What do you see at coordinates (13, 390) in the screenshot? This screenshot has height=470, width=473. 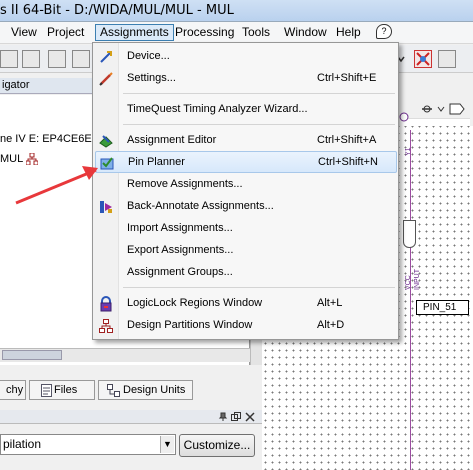 I see `tab-hierarchy: chy` at bounding box center [13, 390].